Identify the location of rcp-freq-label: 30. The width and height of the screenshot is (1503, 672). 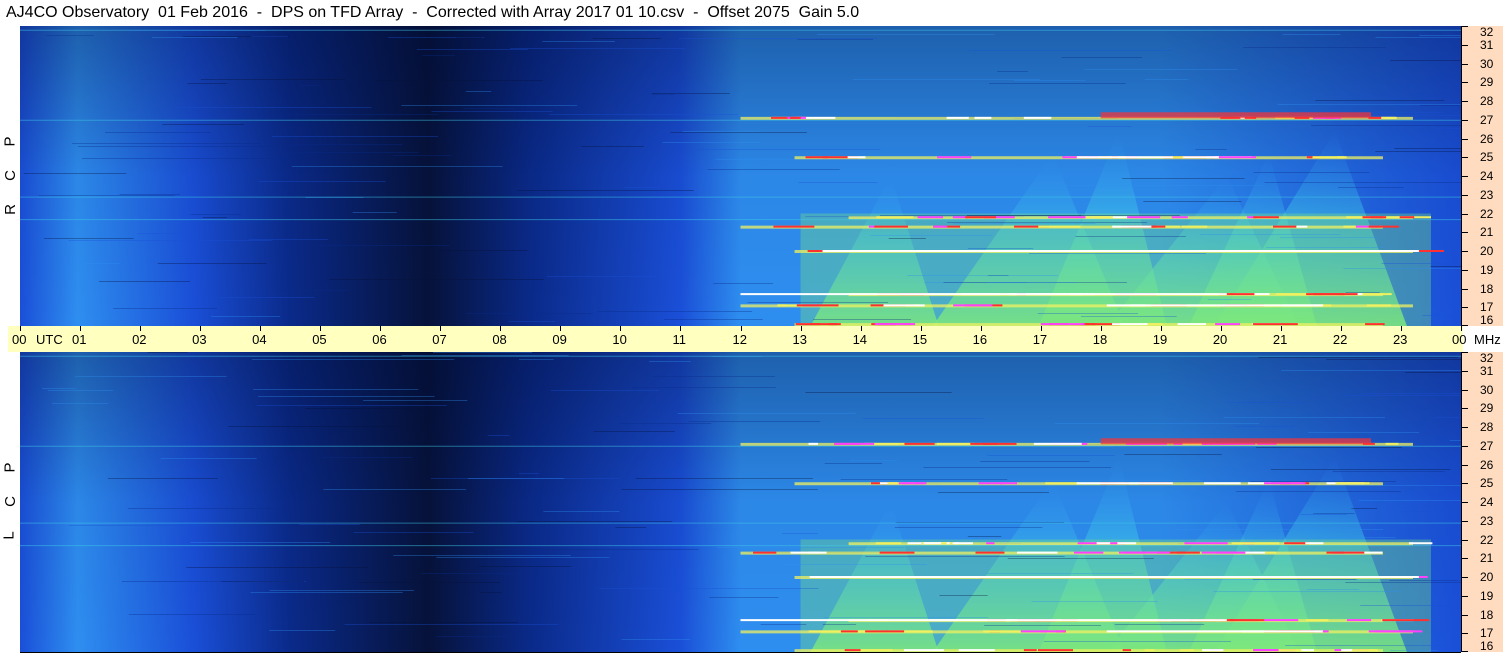
(1487, 63).